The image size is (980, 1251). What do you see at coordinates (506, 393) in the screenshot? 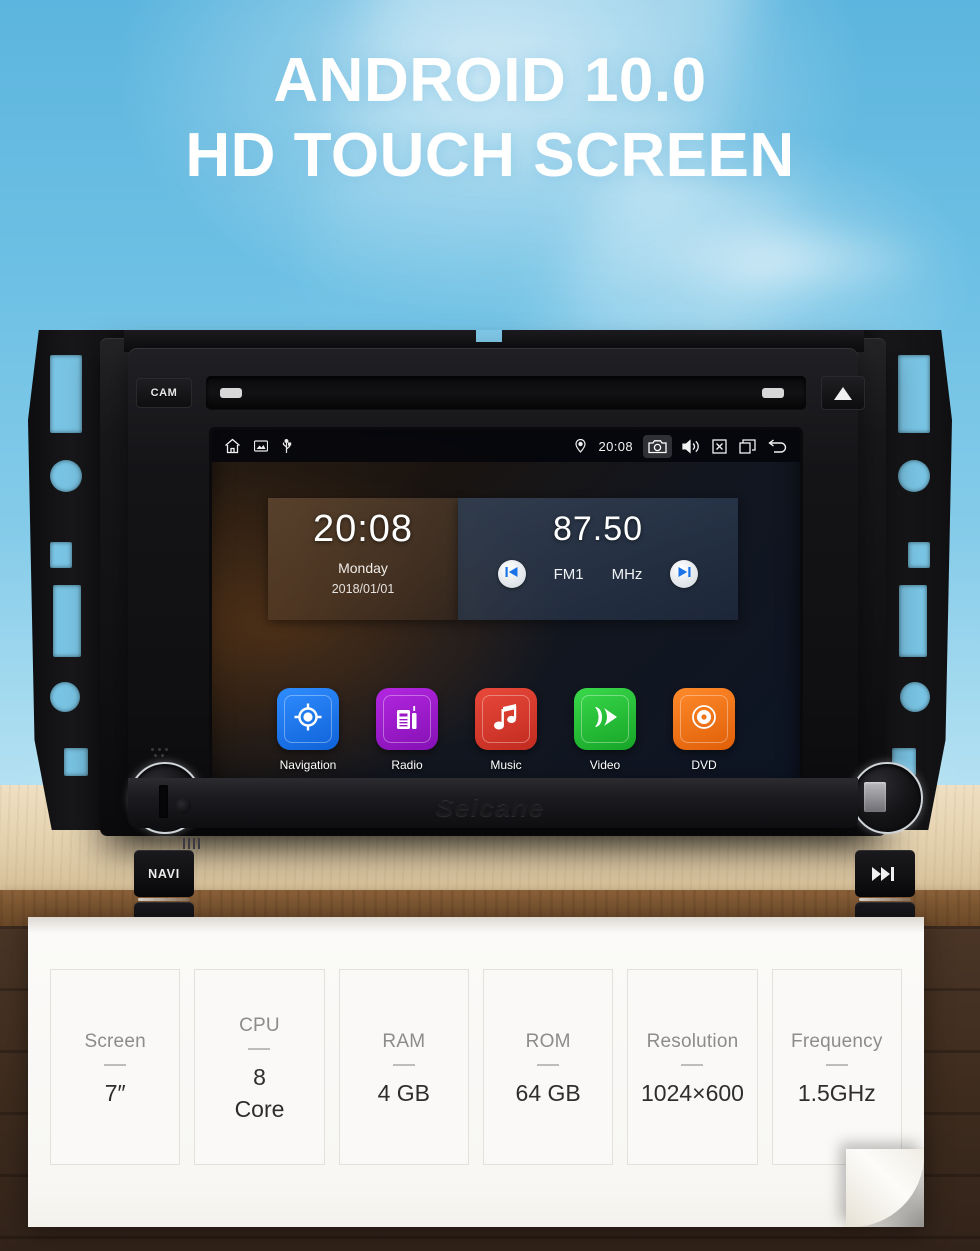
I see `disc-slot` at bounding box center [506, 393].